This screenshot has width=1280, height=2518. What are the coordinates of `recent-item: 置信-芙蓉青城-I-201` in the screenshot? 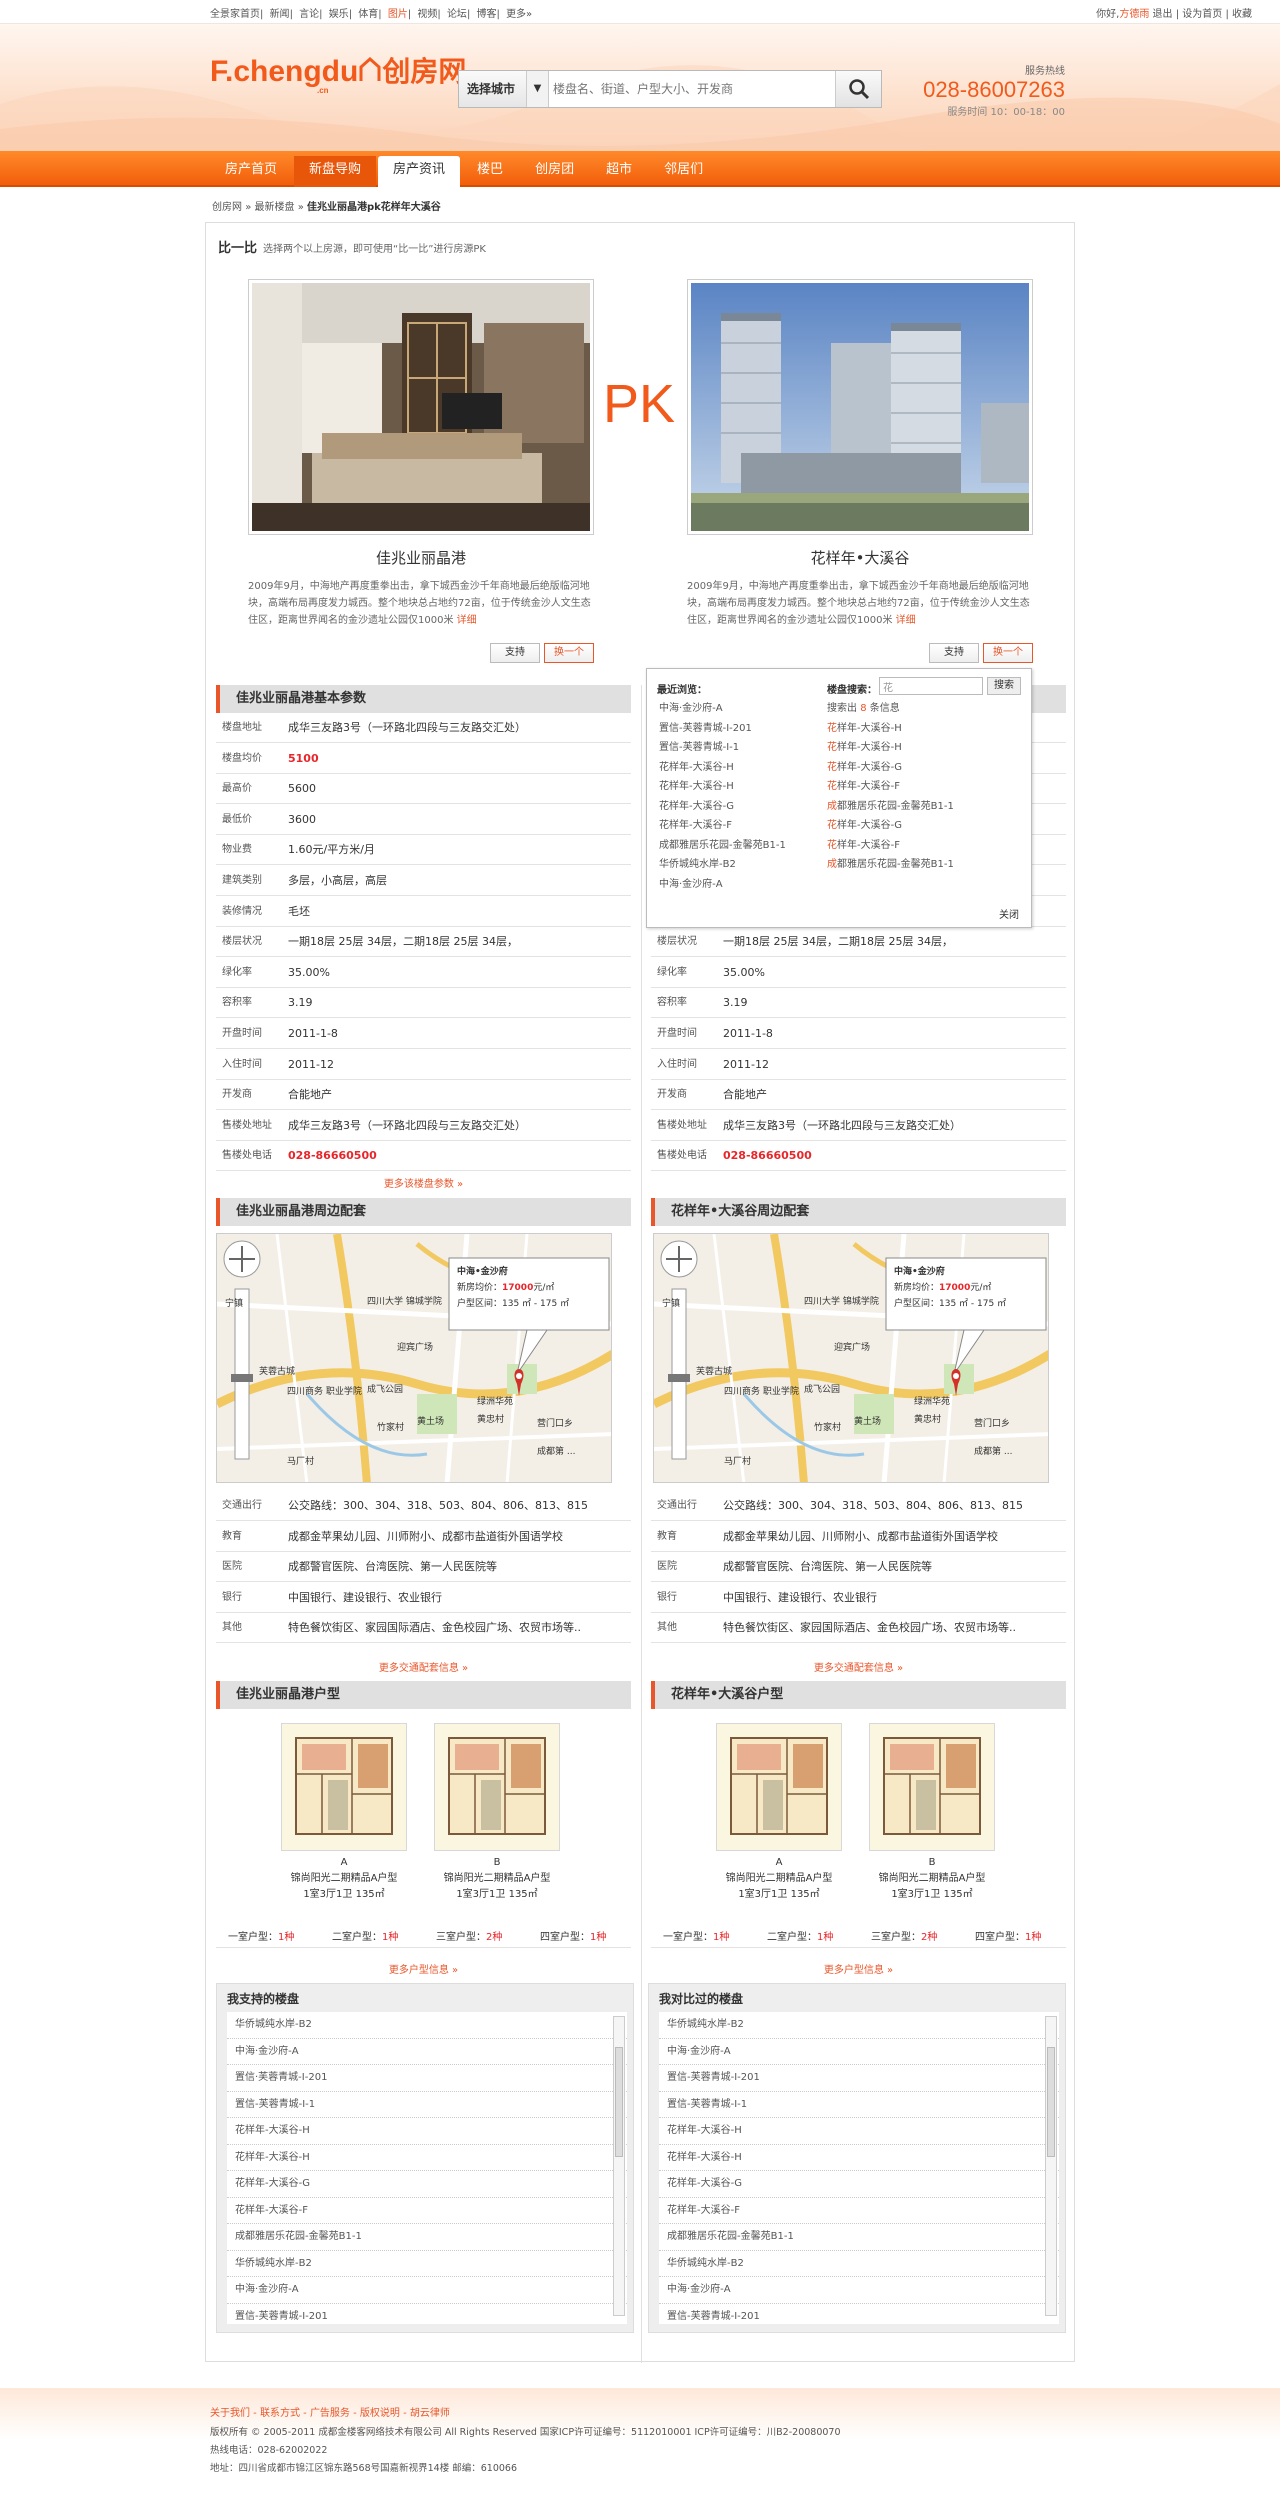 It's located at (722, 729).